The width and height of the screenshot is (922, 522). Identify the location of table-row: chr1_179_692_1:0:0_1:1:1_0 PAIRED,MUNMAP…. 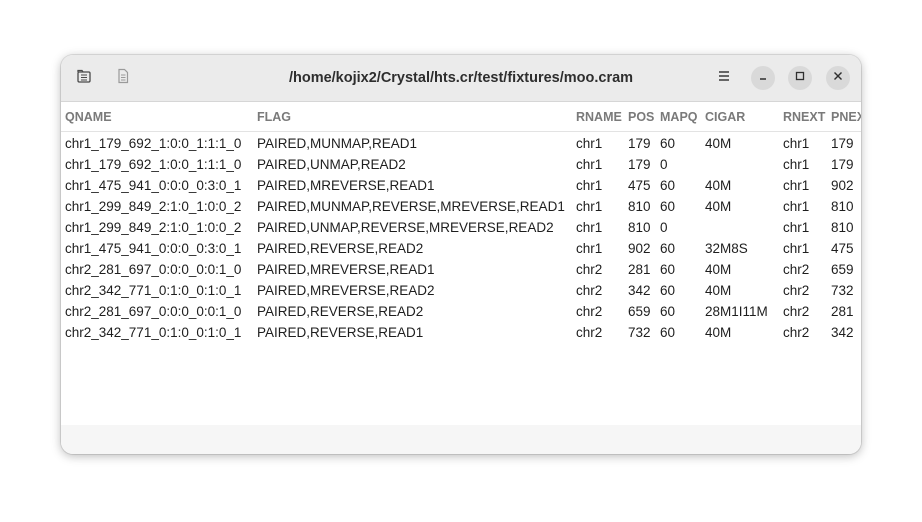
(461, 143).